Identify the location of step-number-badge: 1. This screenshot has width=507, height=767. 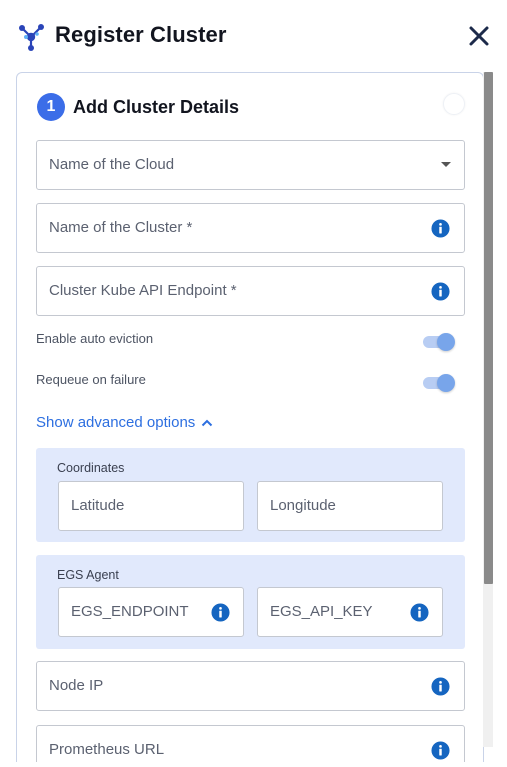
(51, 107).